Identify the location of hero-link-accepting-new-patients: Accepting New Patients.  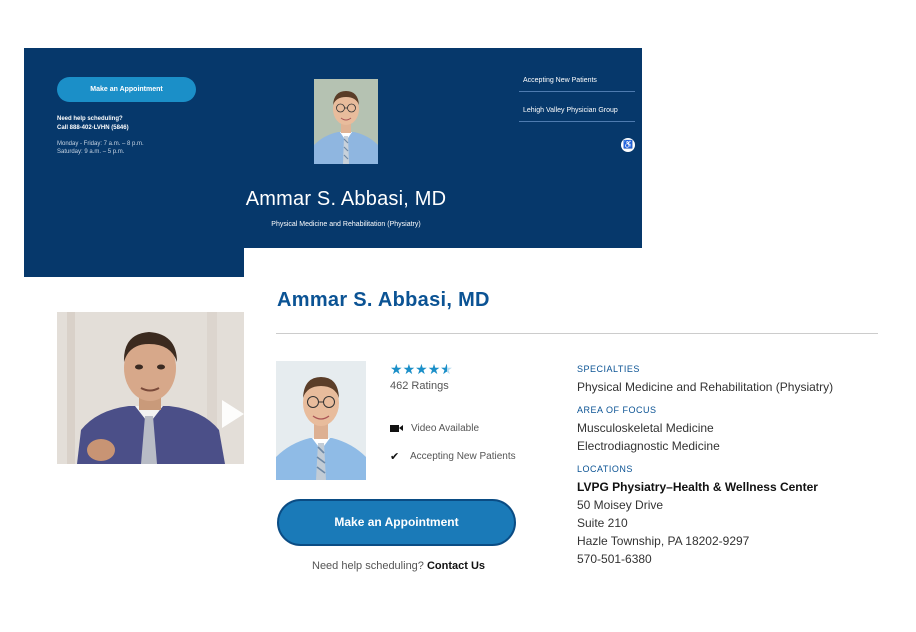
(577, 81).